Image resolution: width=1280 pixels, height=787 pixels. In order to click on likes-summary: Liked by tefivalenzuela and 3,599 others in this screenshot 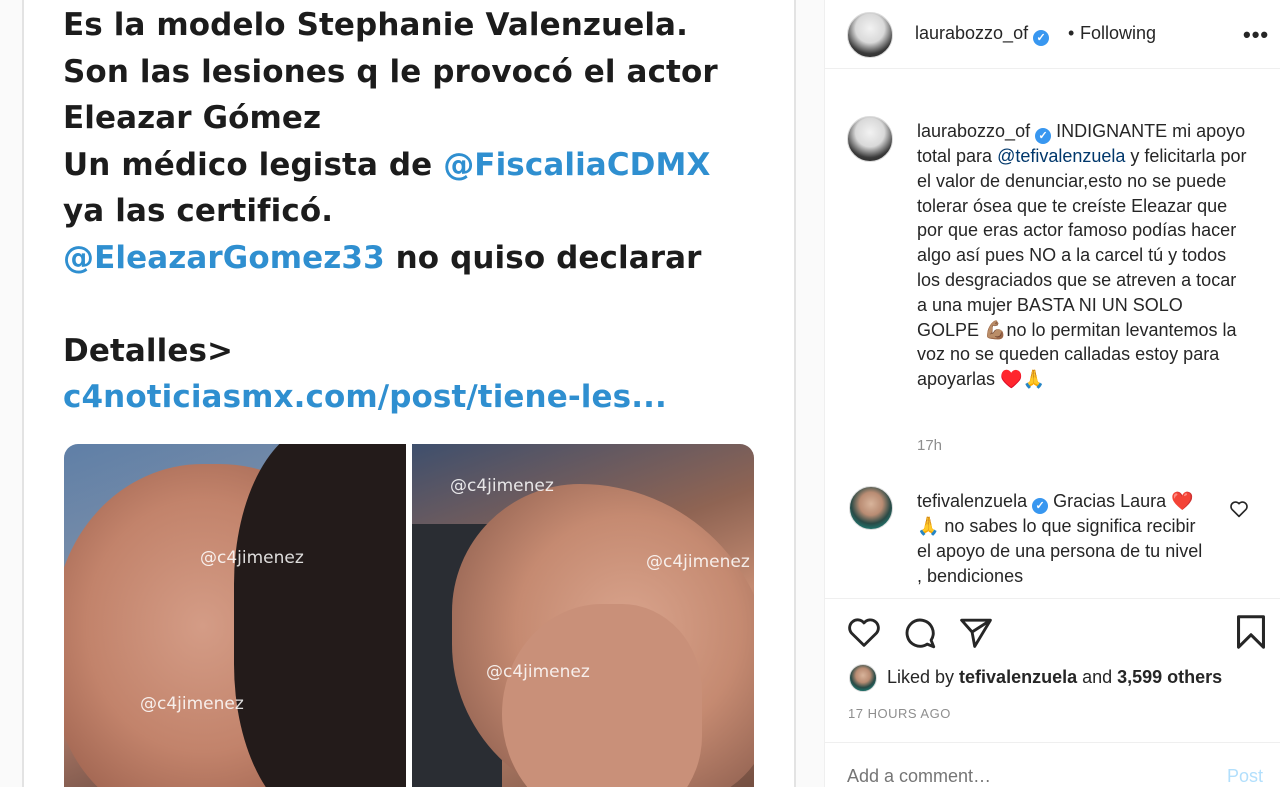, I will do `click(1054, 677)`.